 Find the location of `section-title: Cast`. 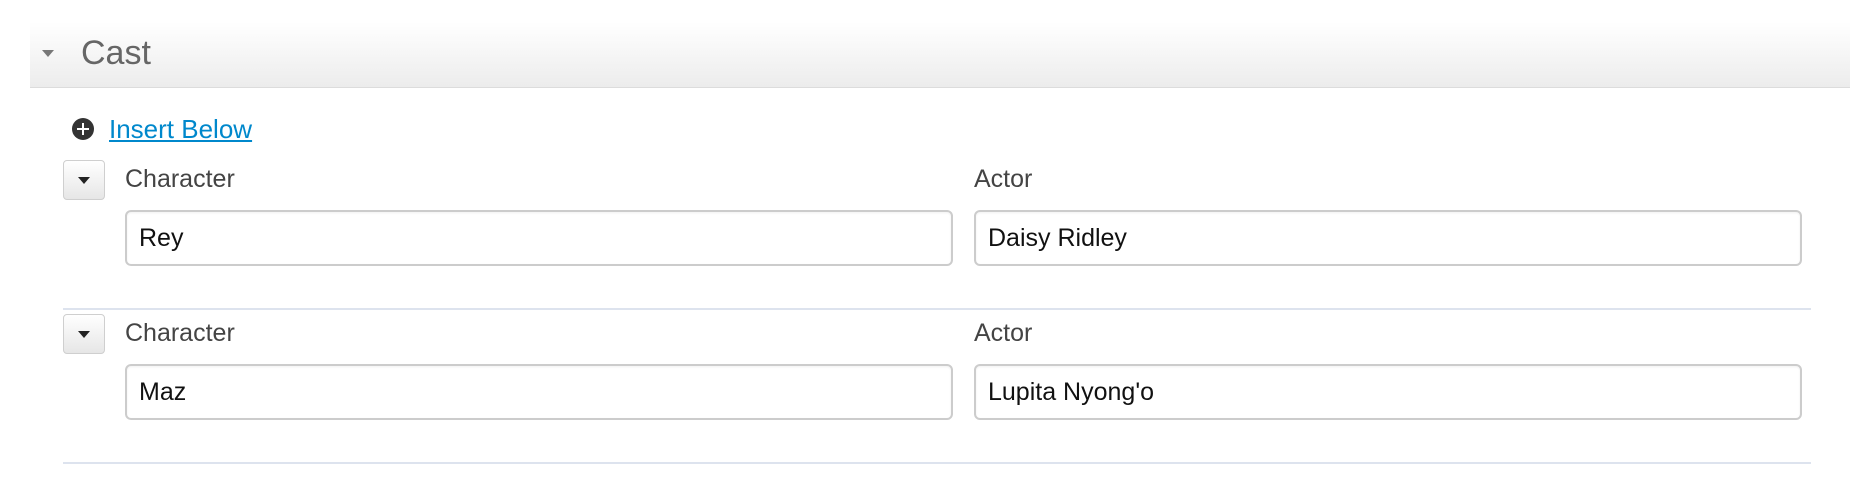

section-title: Cast is located at coordinates (116, 53).